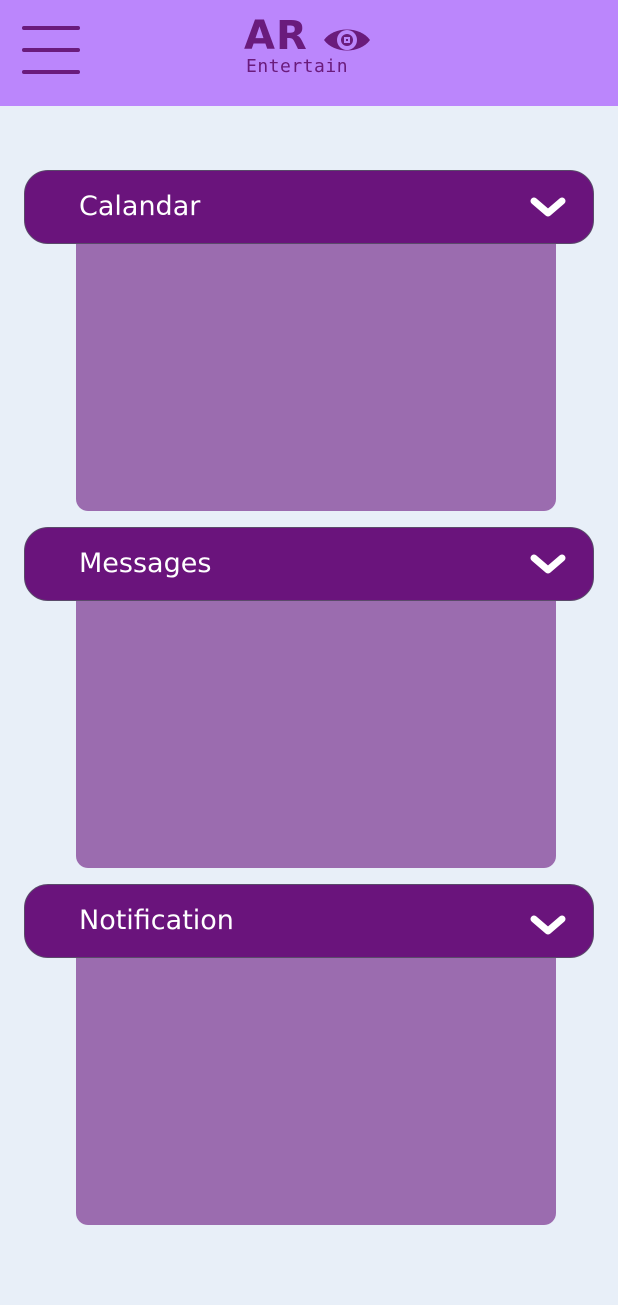 The height and width of the screenshot is (1305, 618). Describe the element at coordinates (297, 66) in the screenshot. I see `logo-secondary-text: Entertain` at that location.